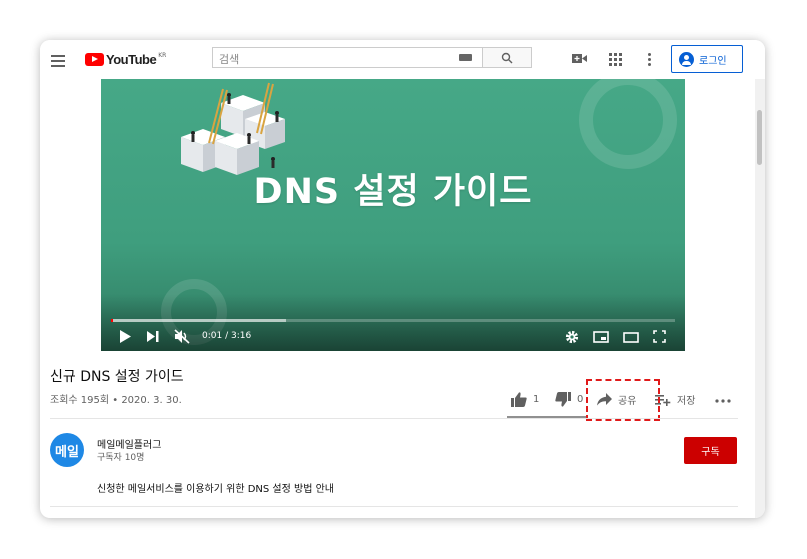 The height and width of the screenshot is (559, 807). I want to click on subscribe-button: 구독, so click(710, 450).